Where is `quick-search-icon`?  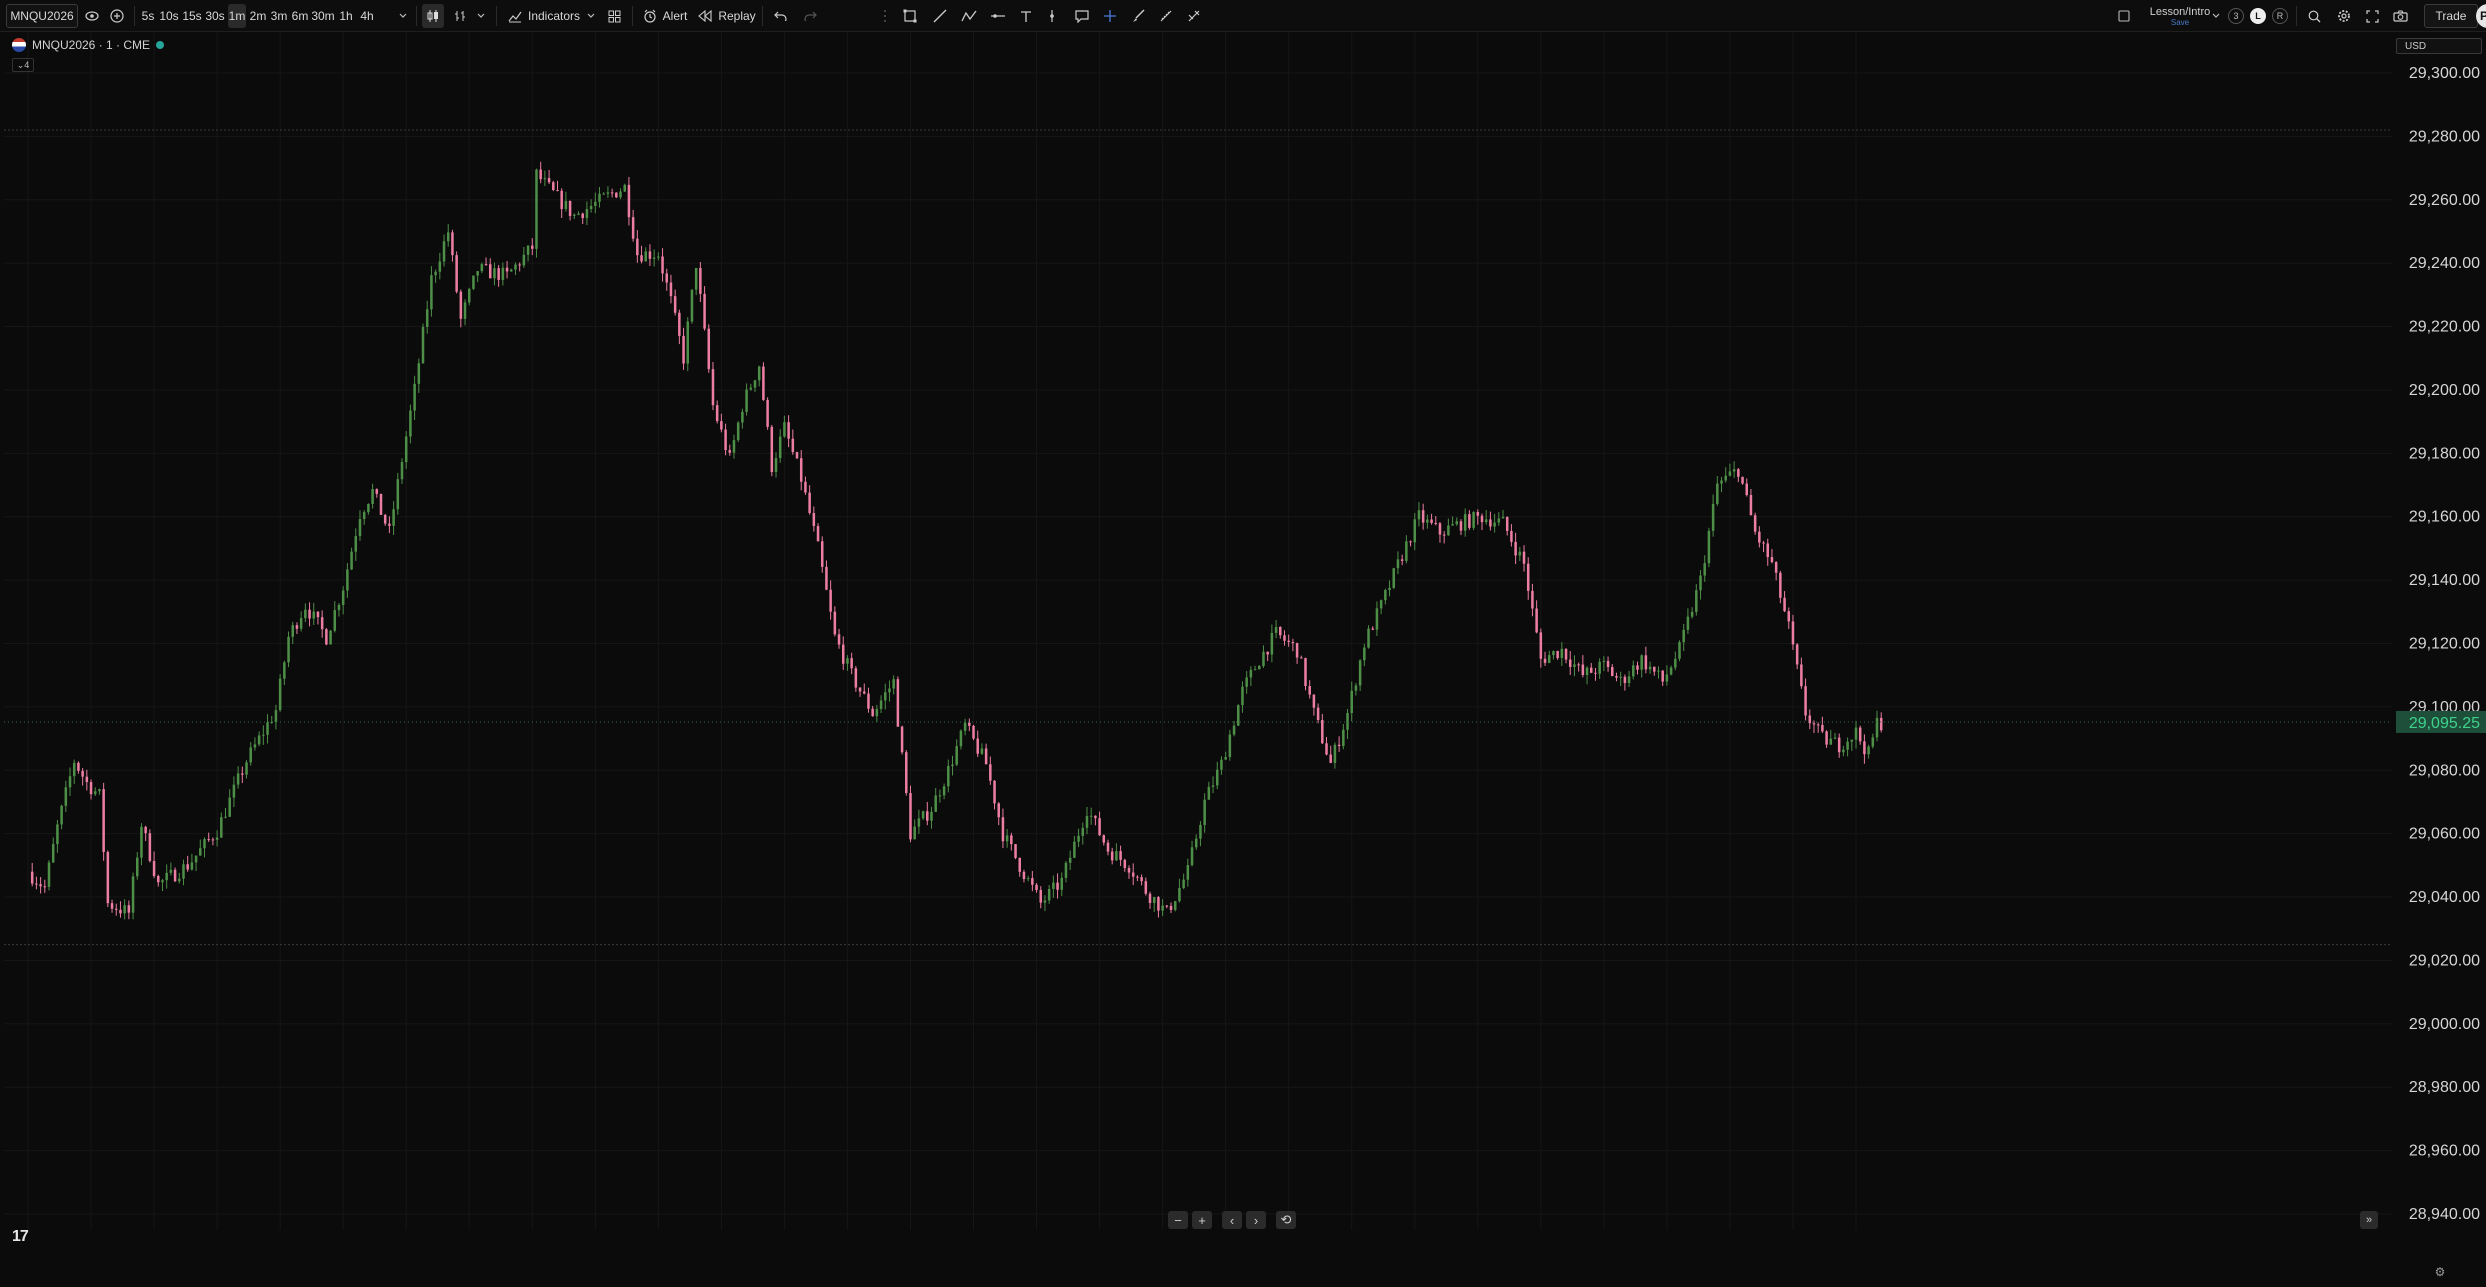 quick-search-icon is located at coordinates (2314, 16).